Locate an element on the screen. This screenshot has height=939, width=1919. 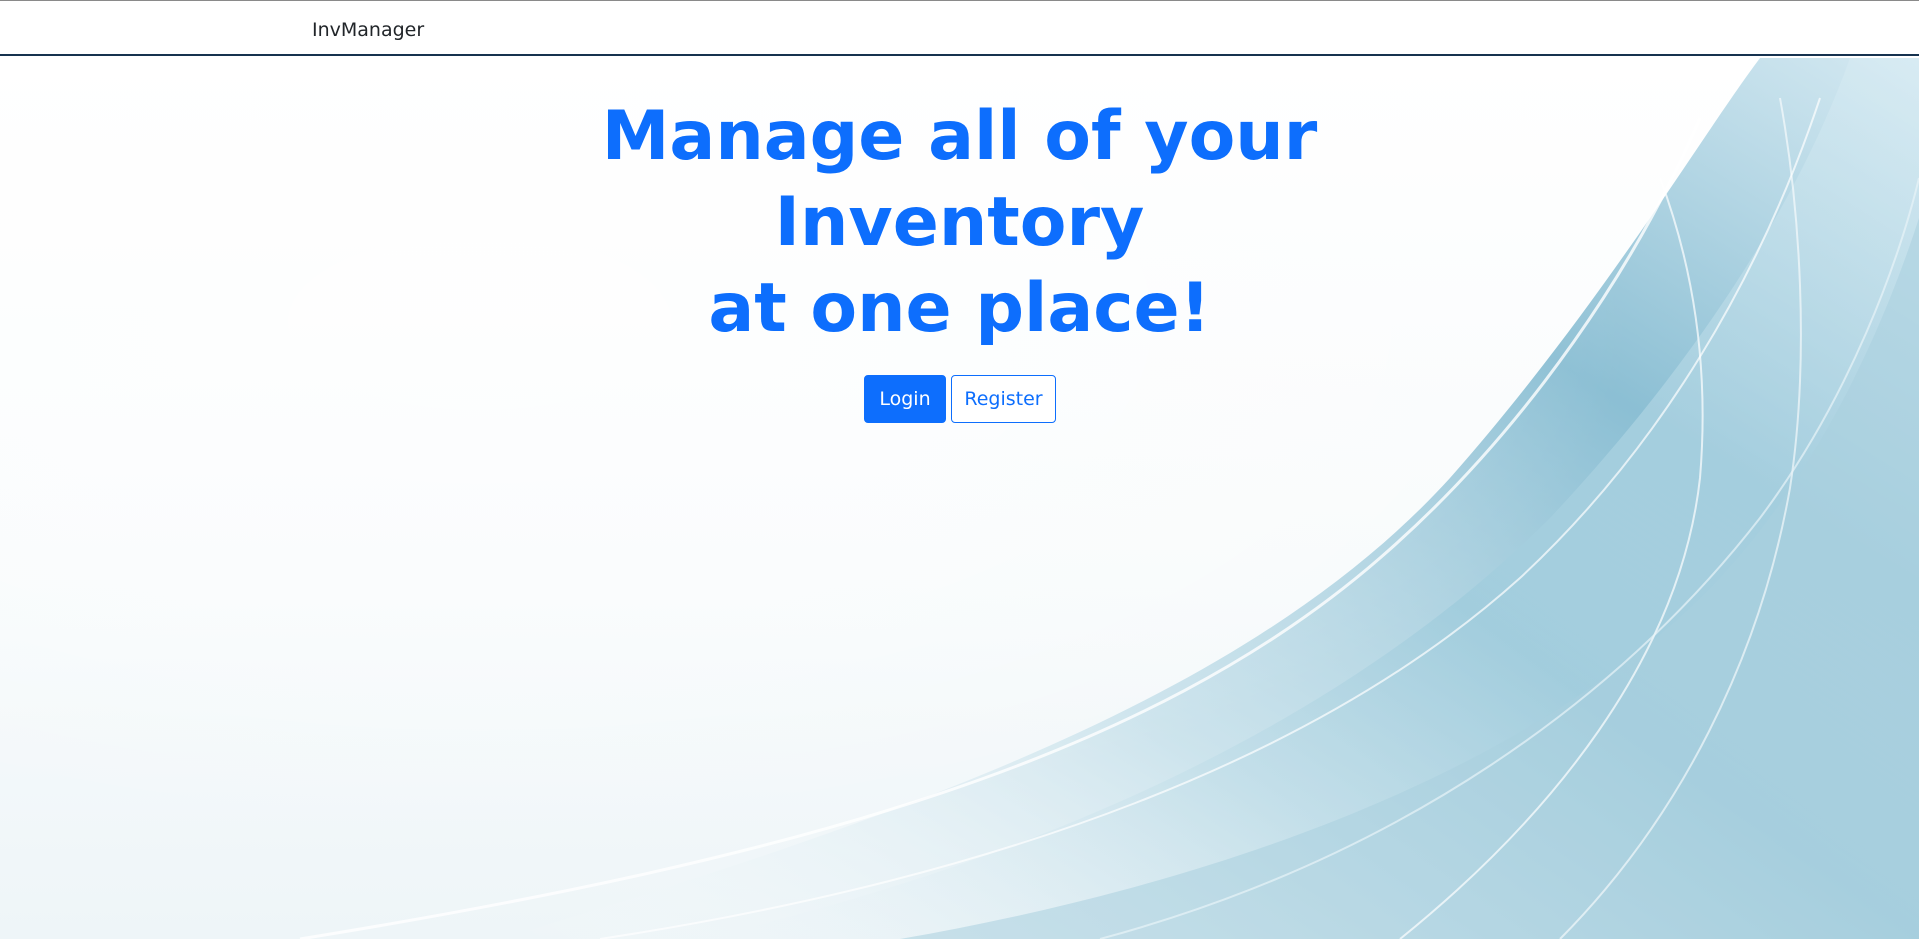
headline-line-2: Inventory is located at coordinates (959, 222).